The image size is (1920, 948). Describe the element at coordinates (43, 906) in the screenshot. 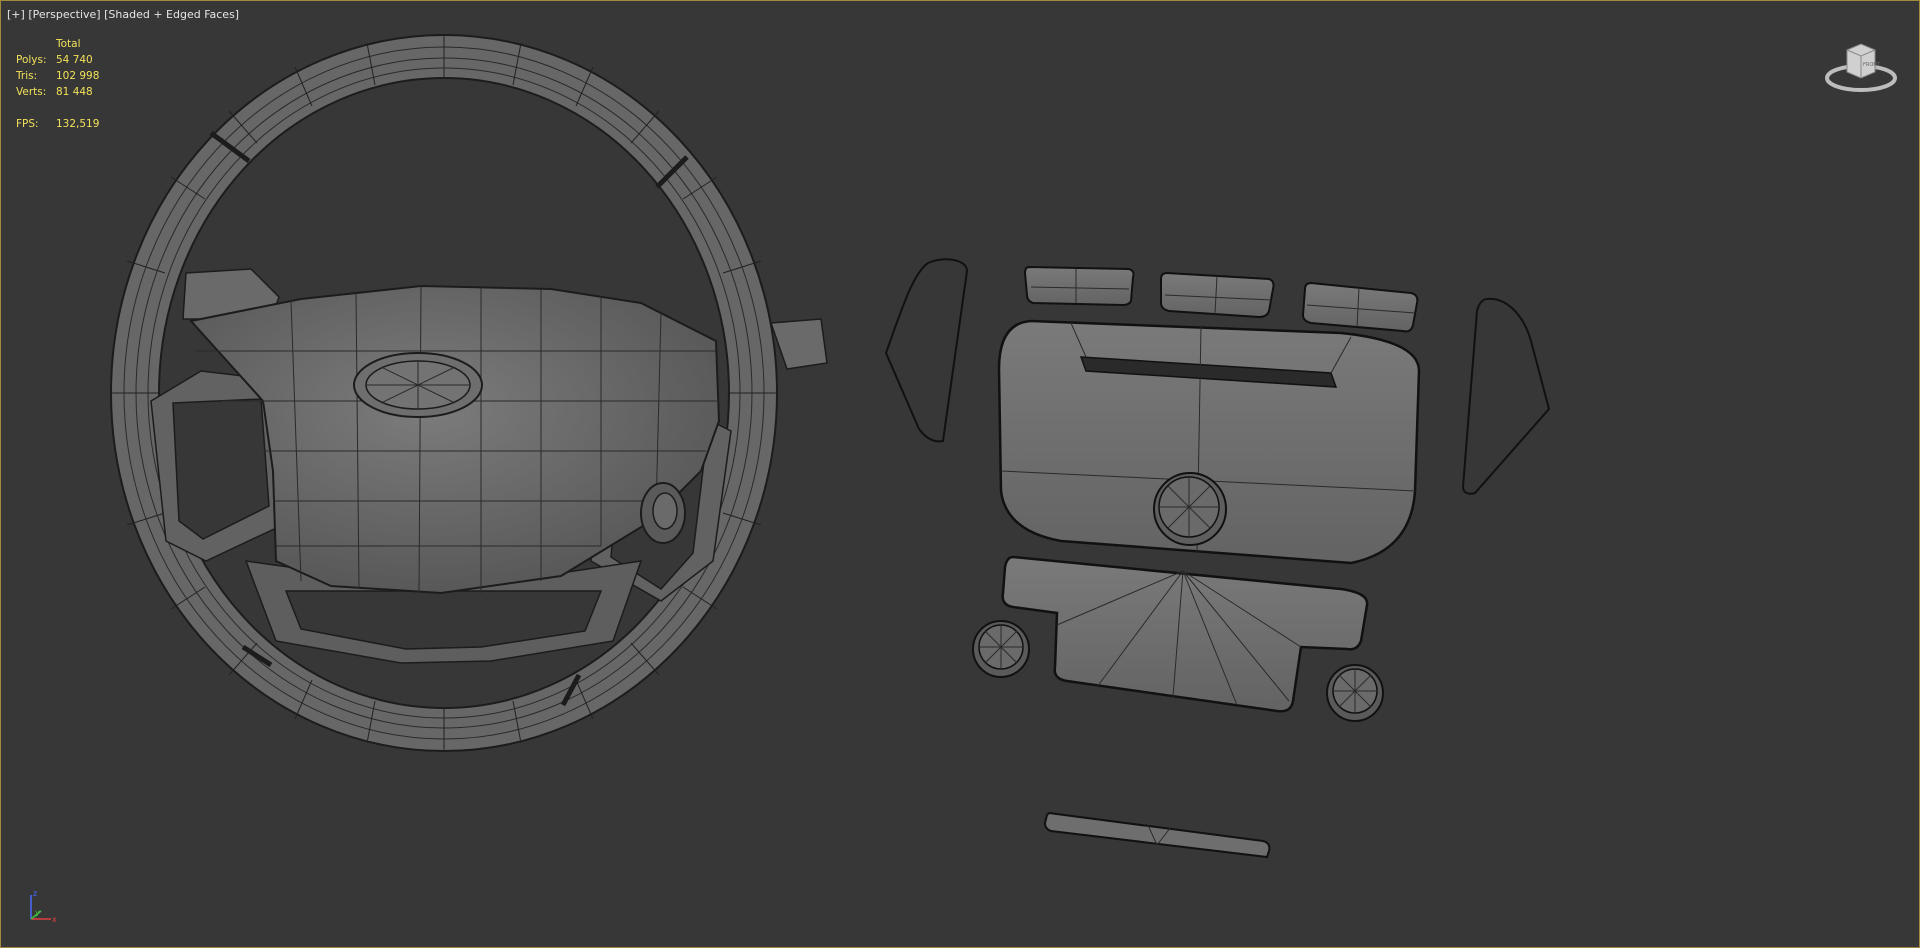

I see `axis-tripod-icon: z y x` at that location.